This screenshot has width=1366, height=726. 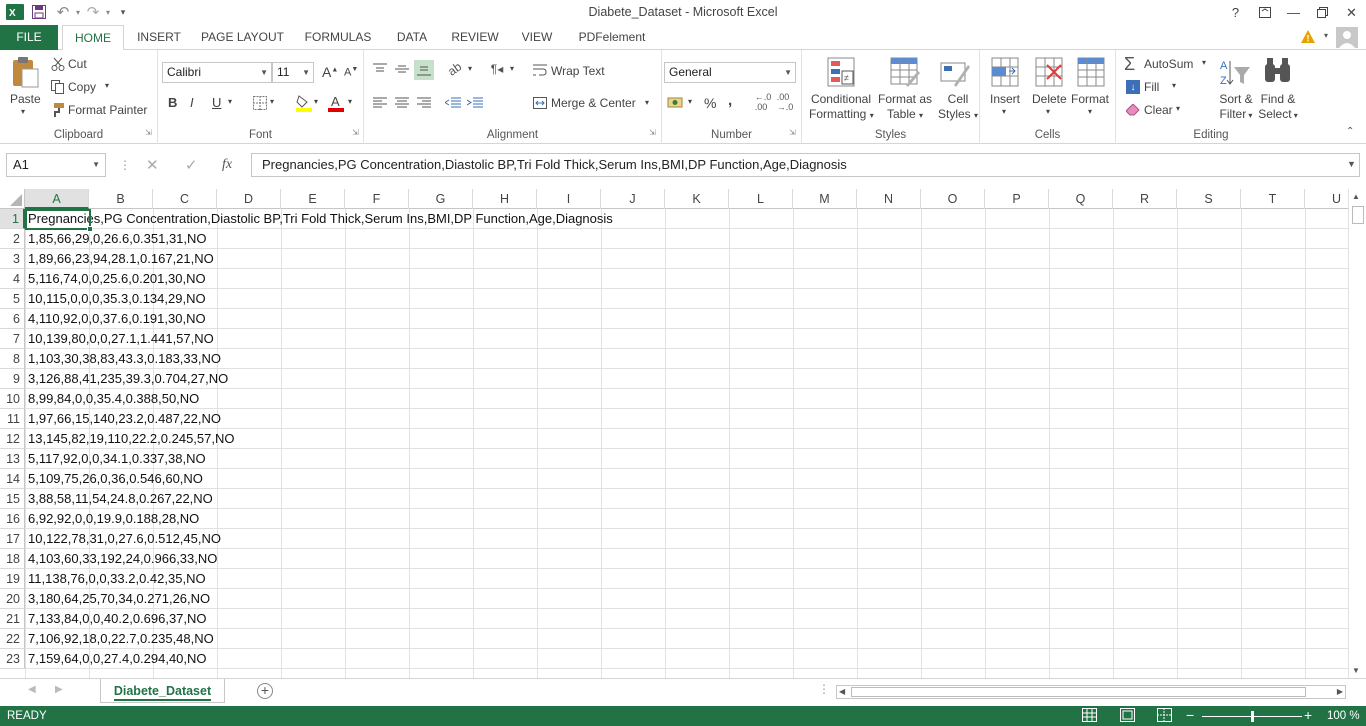 I want to click on expand-formula-icon: ▼, so click(x=1351, y=164).